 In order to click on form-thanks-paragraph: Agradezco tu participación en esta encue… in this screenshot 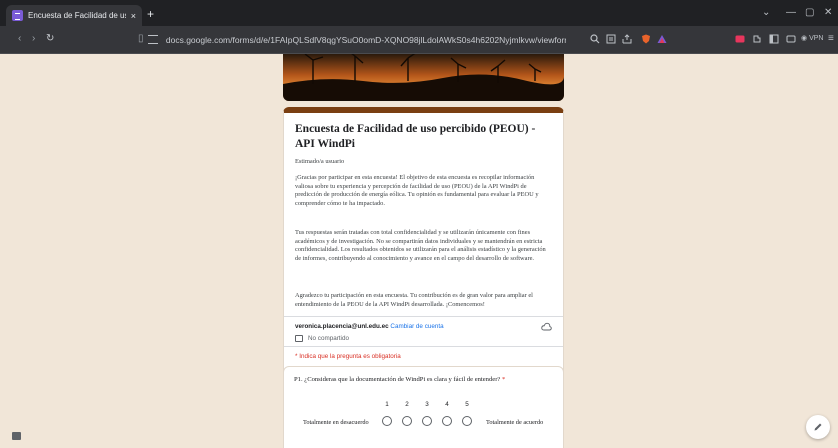, I will do `click(414, 300)`.